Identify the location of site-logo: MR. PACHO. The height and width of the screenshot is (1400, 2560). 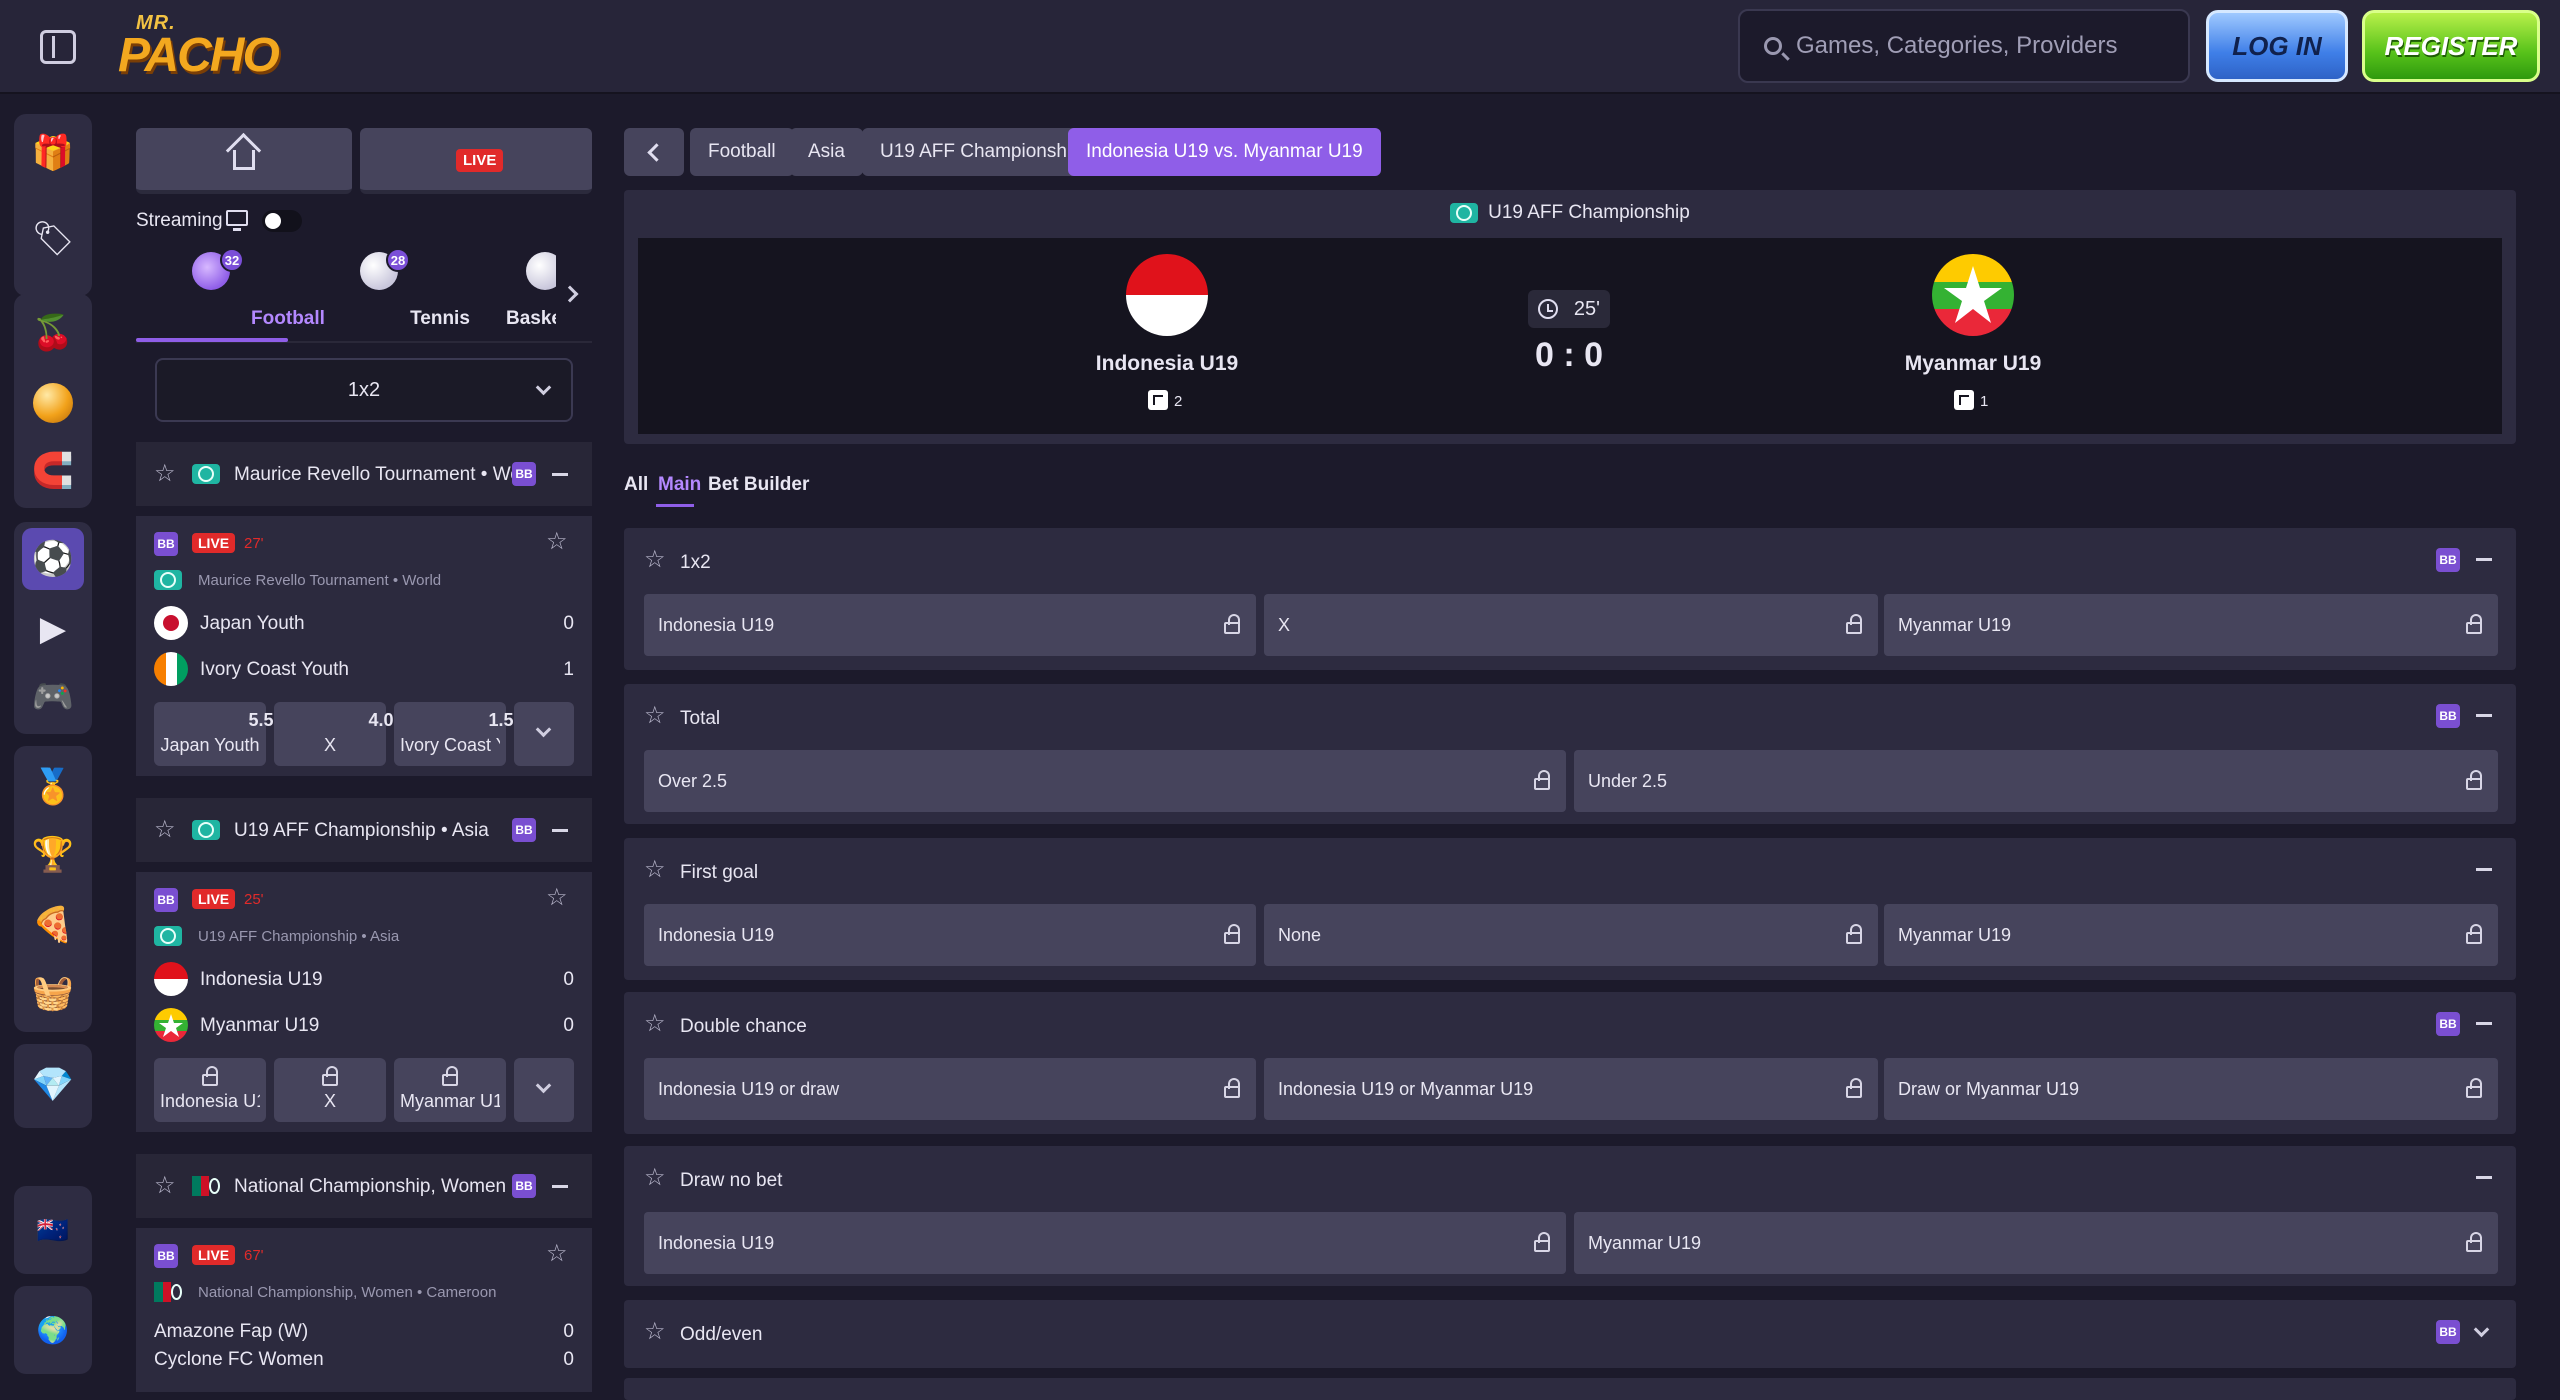
(199, 47).